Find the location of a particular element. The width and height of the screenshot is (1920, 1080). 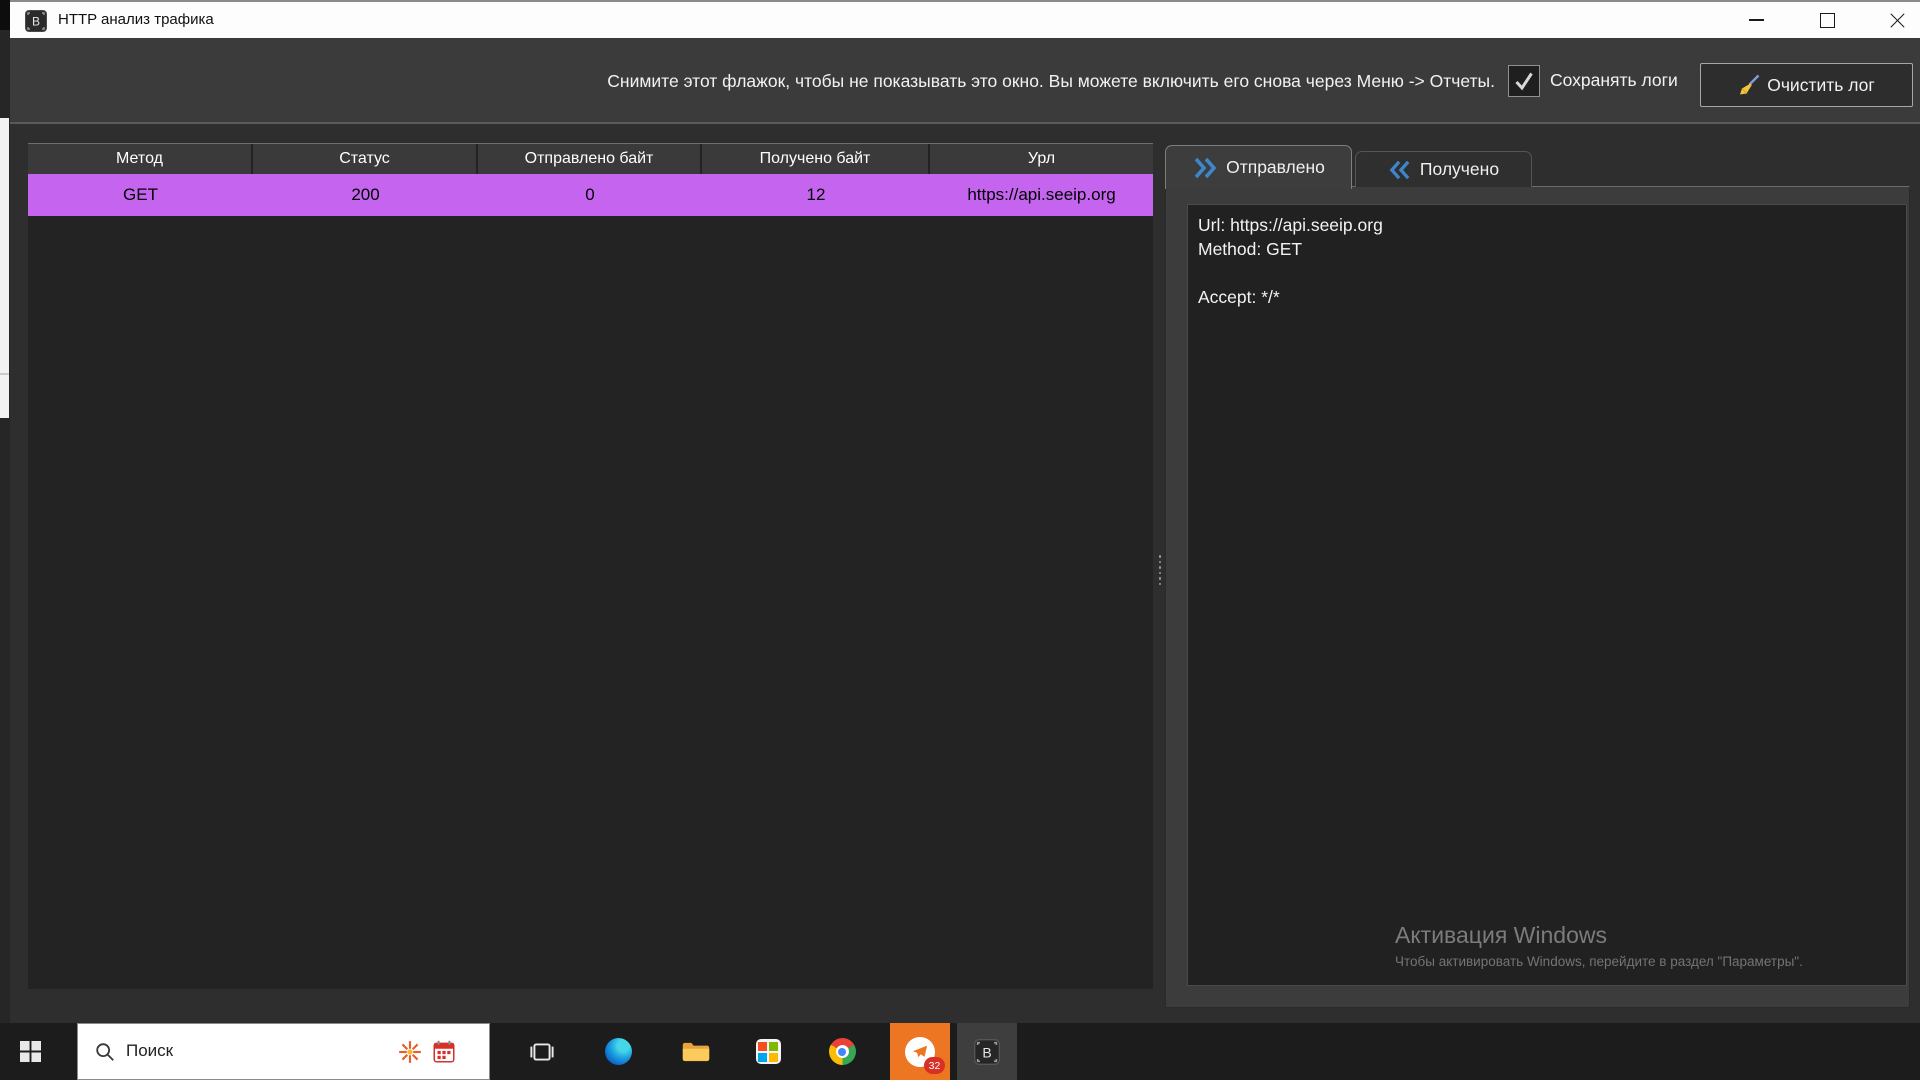

cell-sent-bytes: 0 is located at coordinates (590, 194).